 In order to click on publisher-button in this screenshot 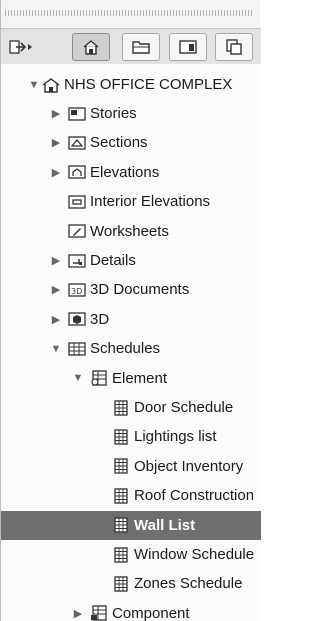, I will do `click(234, 47)`.